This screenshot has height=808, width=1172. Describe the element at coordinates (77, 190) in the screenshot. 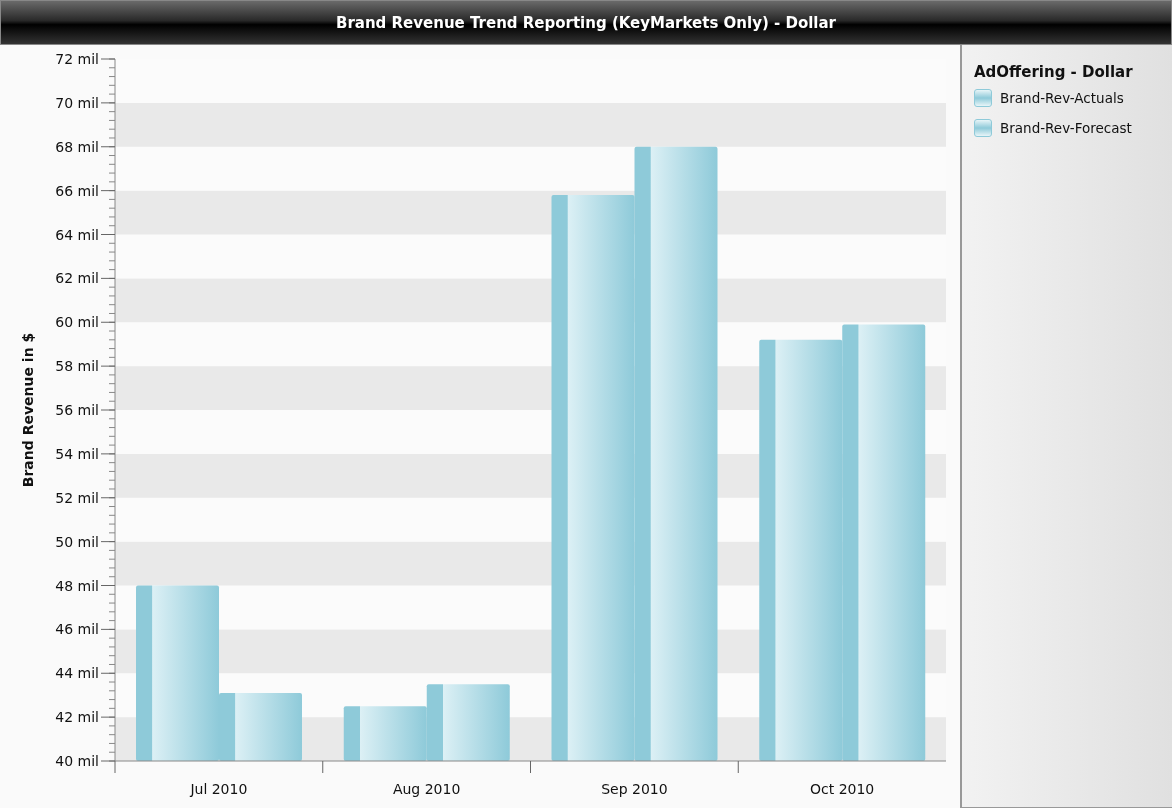

I see `y-tick-label: 66 mil` at that location.